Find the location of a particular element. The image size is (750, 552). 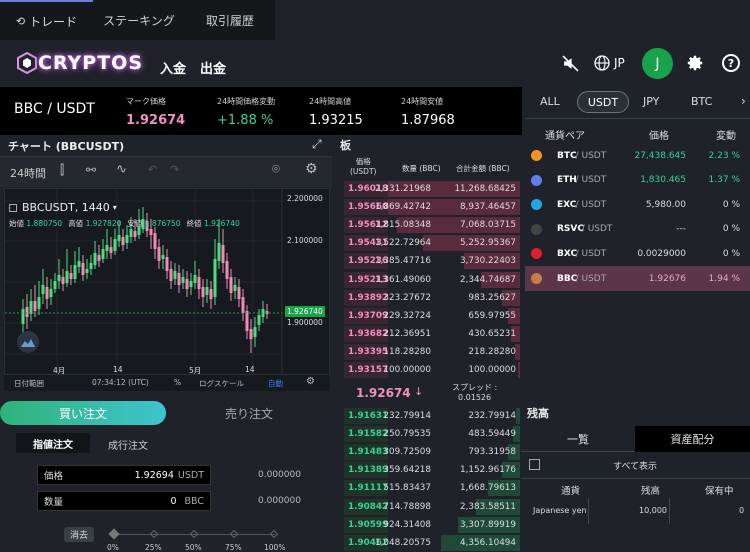

book-total: 2,344.74687 is located at coordinates (488, 279).